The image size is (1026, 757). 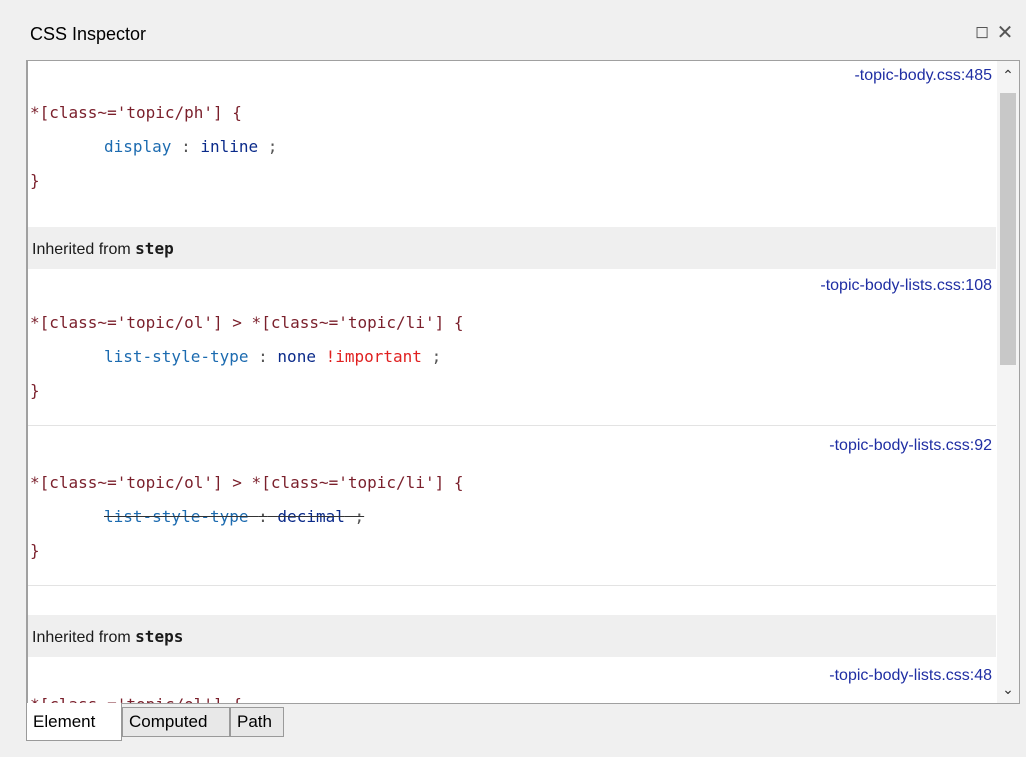 What do you see at coordinates (88, 34) in the screenshot?
I see `panel-title: CSS Inspector` at bounding box center [88, 34].